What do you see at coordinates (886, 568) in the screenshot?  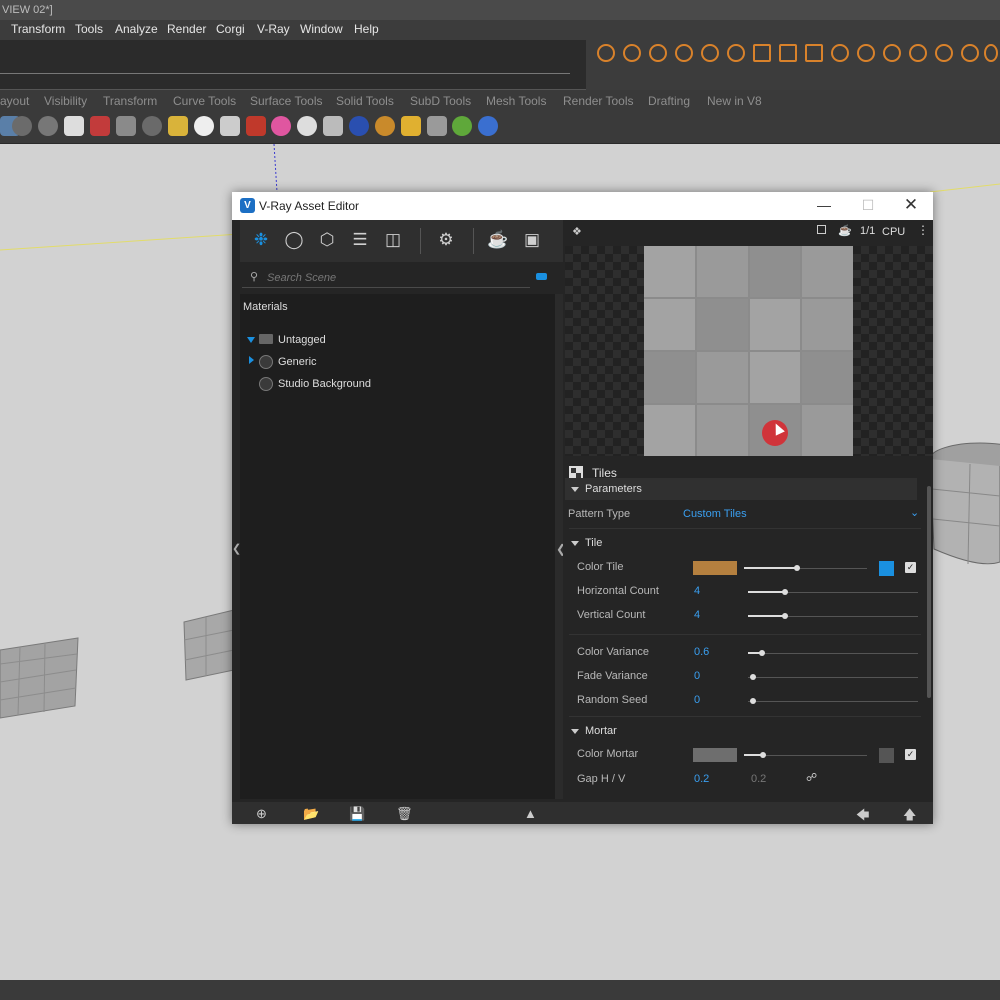 I see `color-tile-texture-button` at bounding box center [886, 568].